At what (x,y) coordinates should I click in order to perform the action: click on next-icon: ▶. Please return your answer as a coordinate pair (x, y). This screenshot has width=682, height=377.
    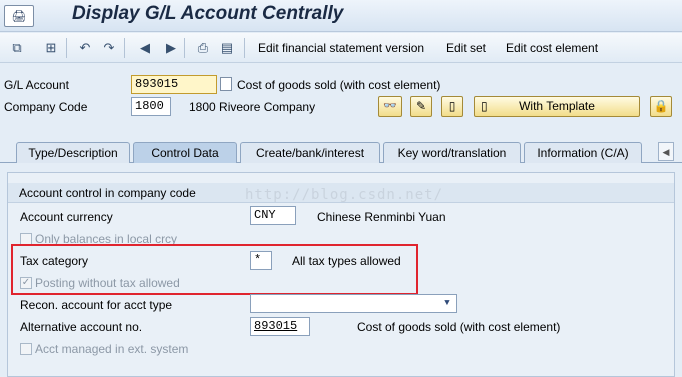
    Looking at the image, I should click on (171, 48).